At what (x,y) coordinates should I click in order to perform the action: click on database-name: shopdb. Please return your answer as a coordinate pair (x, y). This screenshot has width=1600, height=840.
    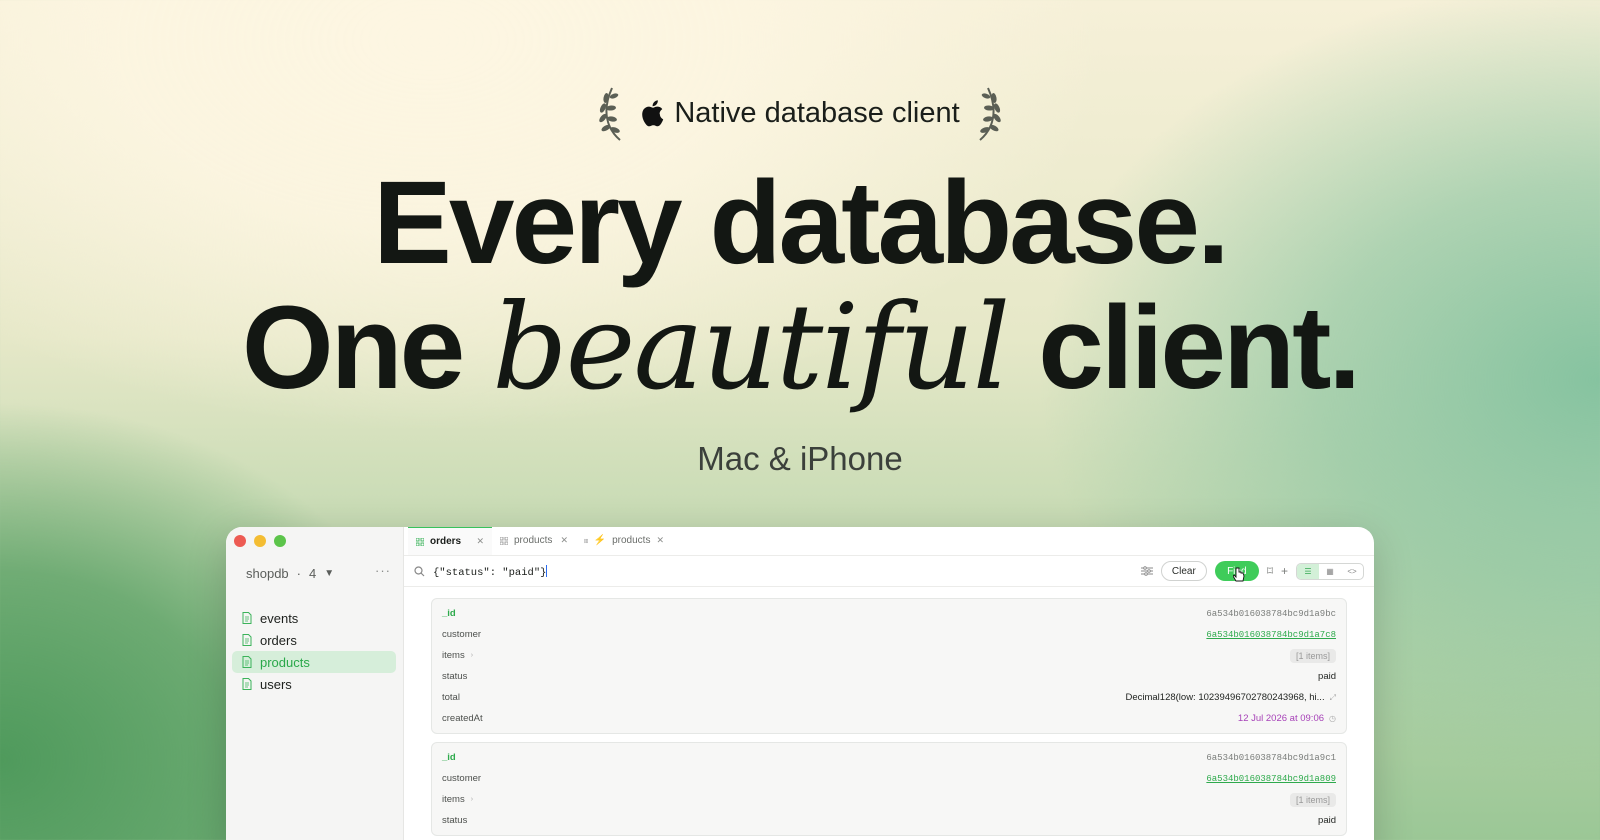
    Looking at the image, I should click on (267, 573).